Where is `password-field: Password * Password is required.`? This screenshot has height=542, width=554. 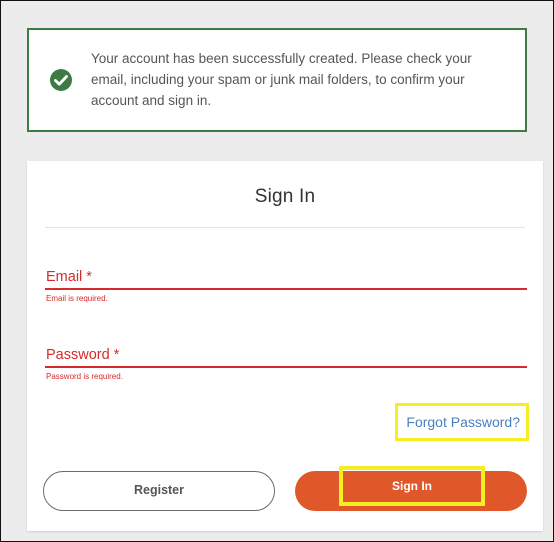
password-field: Password * Password is required. is located at coordinates (286, 362).